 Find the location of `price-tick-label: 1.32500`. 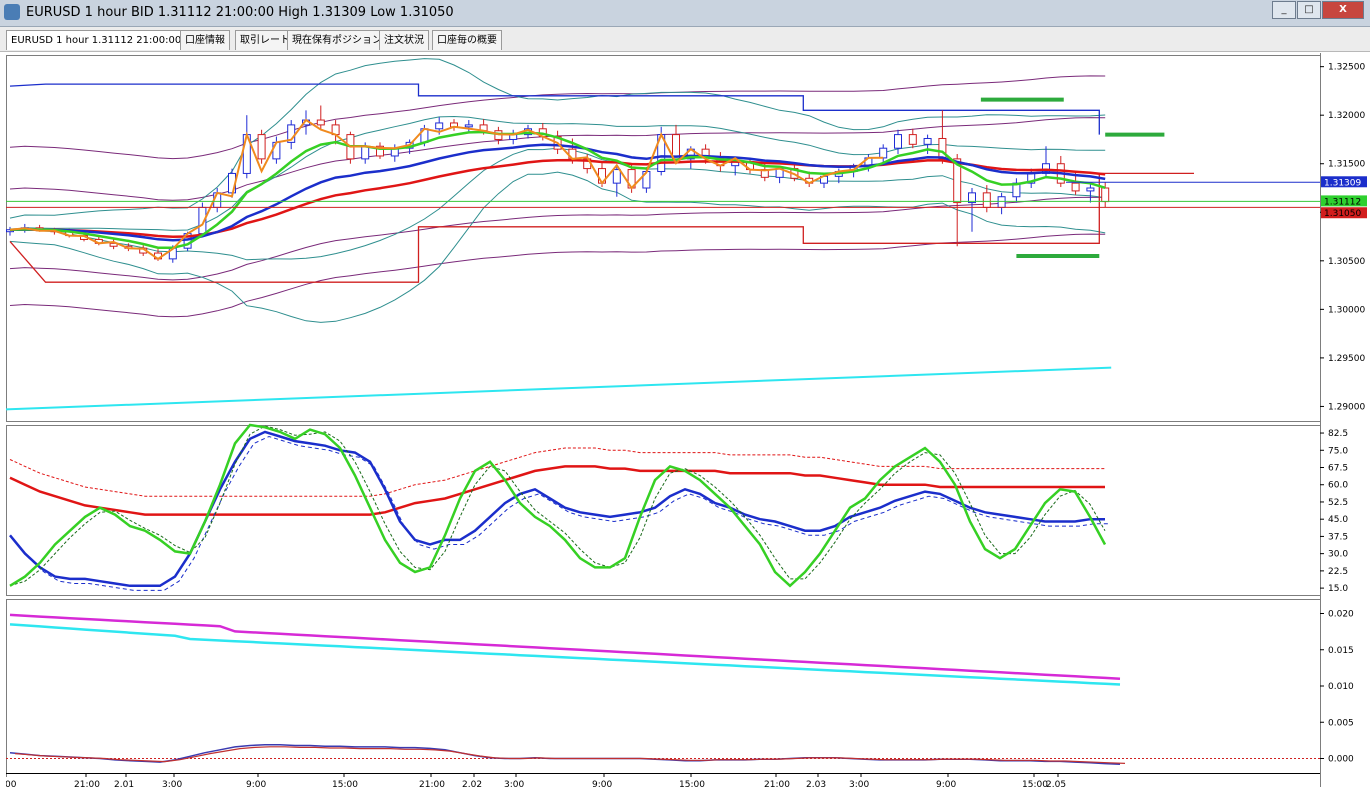

price-tick-label: 1.32500 is located at coordinates (1346, 68).